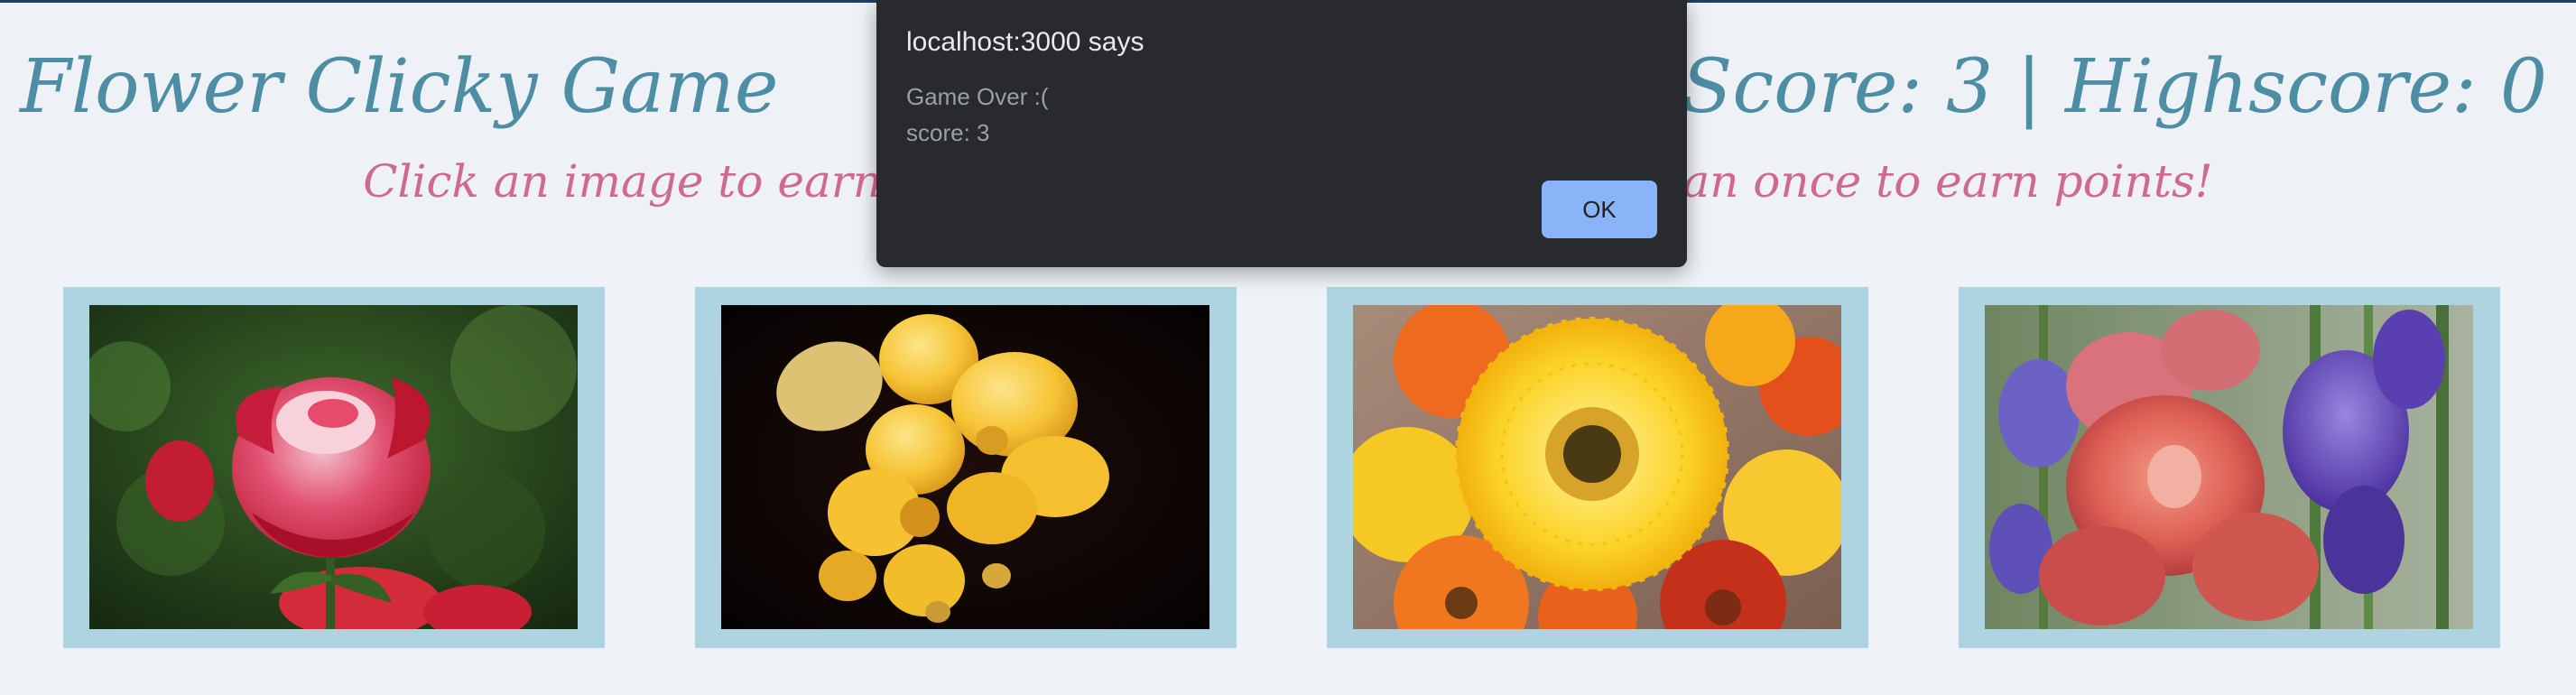 This screenshot has width=2576, height=695. What do you see at coordinates (1599, 209) in the screenshot?
I see `ok-button: OK` at bounding box center [1599, 209].